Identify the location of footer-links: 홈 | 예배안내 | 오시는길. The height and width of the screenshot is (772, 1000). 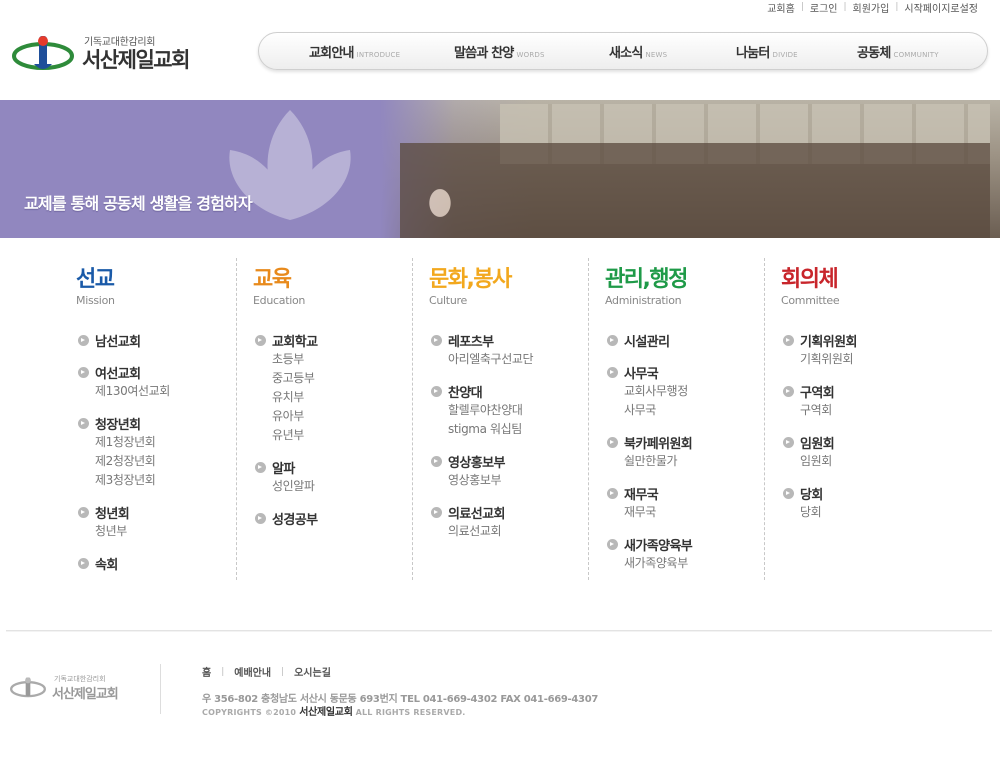
(266, 672).